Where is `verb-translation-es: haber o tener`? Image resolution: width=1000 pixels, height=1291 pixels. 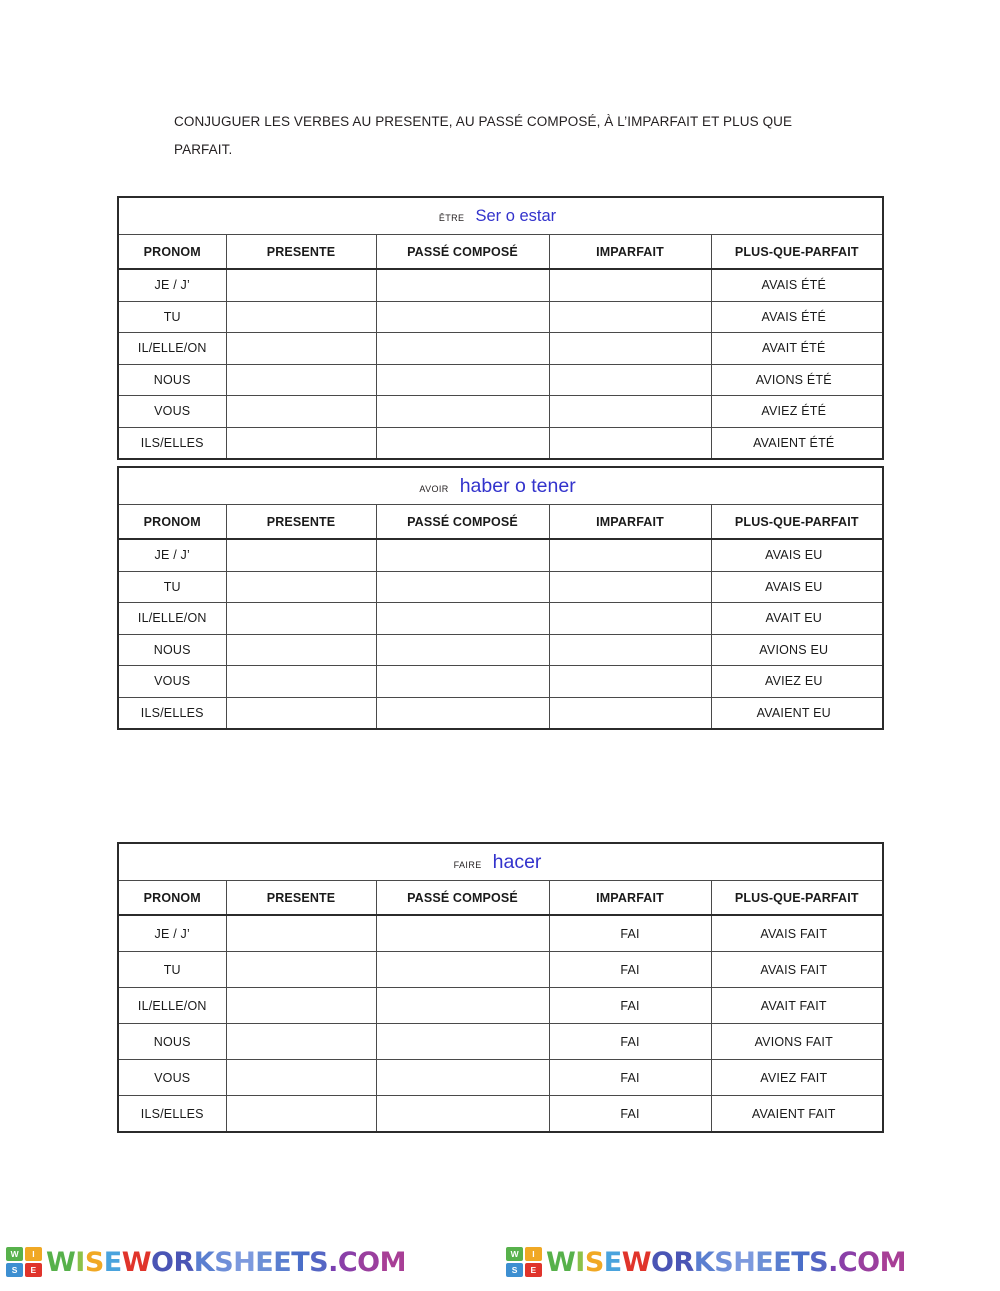
verb-translation-es: haber o tener is located at coordinates (517, 485).